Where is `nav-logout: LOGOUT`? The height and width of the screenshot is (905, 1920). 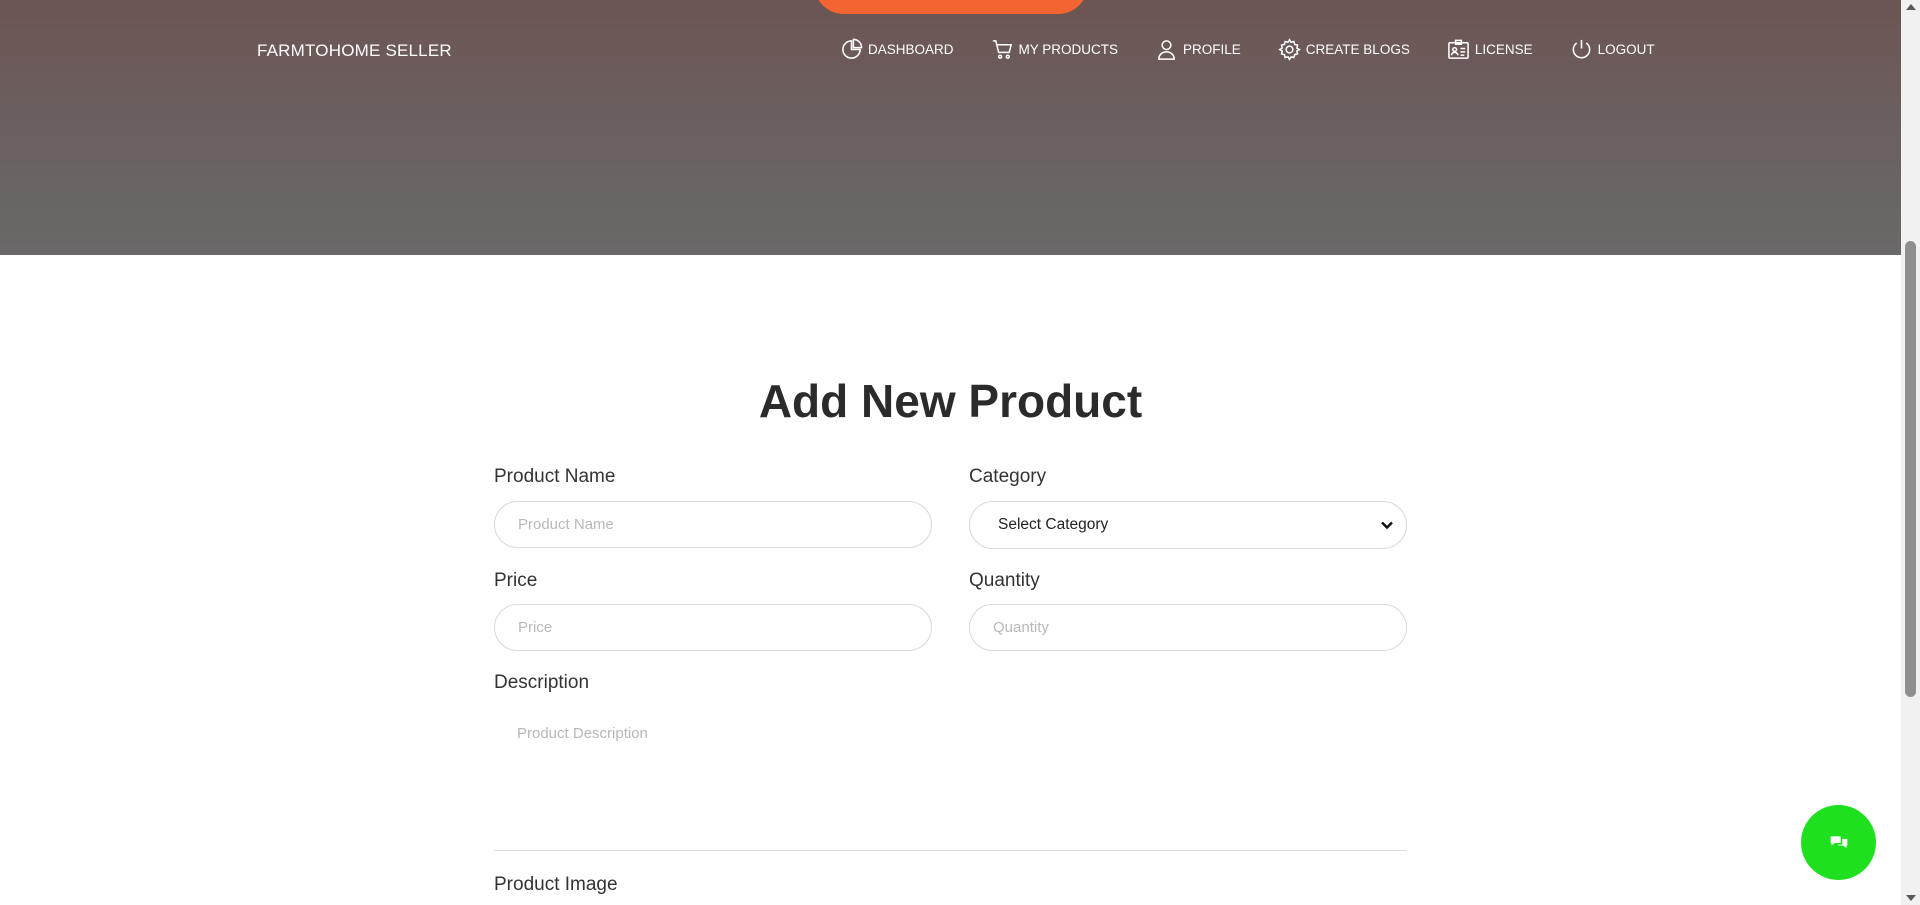
nav-logout: LOGOUT is located at coordinates (1612, 49).